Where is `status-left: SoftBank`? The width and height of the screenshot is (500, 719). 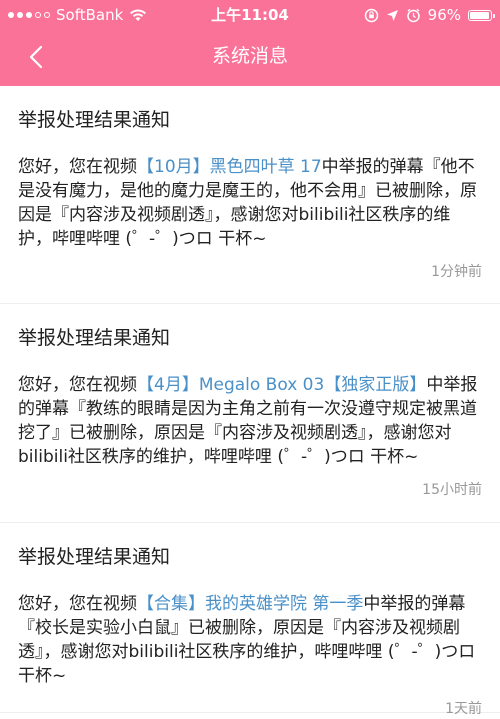 status-left: SoftBank is located at coordinates (77, 15).